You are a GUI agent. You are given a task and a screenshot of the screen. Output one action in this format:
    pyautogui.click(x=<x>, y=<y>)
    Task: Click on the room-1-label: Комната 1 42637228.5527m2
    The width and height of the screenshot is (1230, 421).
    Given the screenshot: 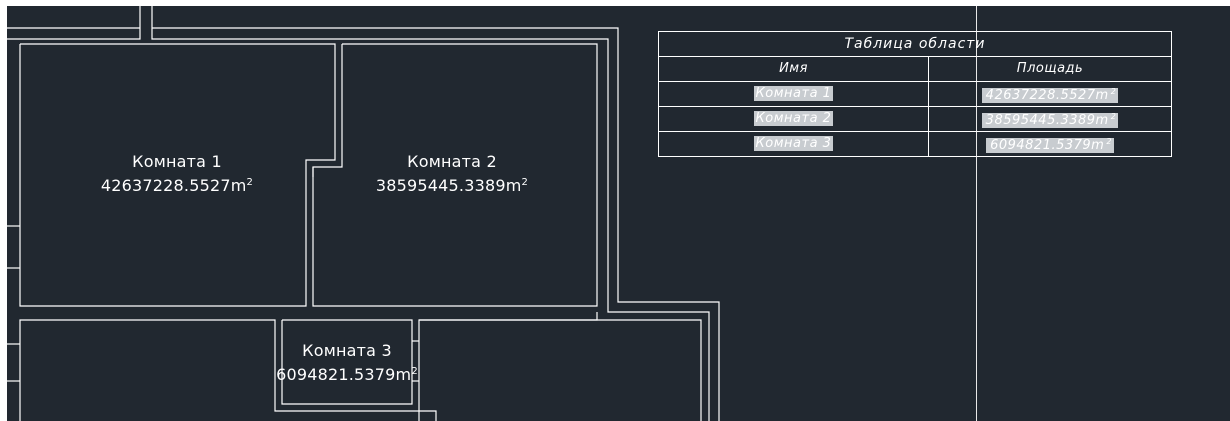 What is the action you would take?
    pyautogui.click(x=177, y=173)
    